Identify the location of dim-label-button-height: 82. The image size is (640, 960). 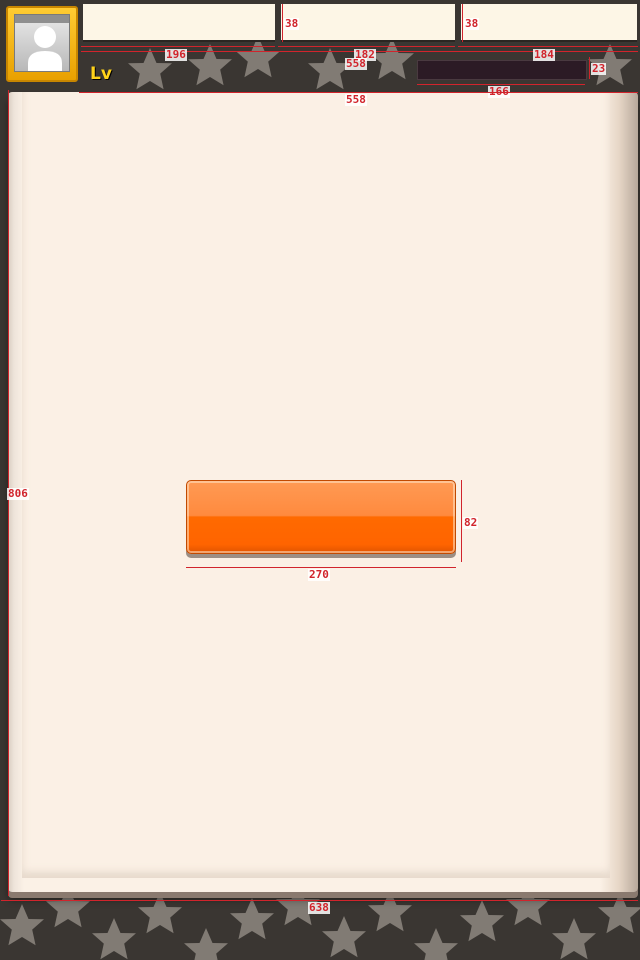
(471, 522).